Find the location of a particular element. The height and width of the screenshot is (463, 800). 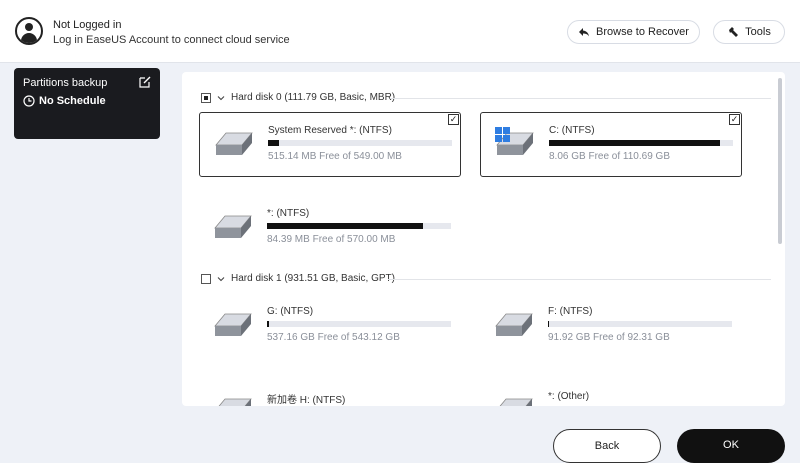

ok-button: OK is located at coordinates (731, 446).